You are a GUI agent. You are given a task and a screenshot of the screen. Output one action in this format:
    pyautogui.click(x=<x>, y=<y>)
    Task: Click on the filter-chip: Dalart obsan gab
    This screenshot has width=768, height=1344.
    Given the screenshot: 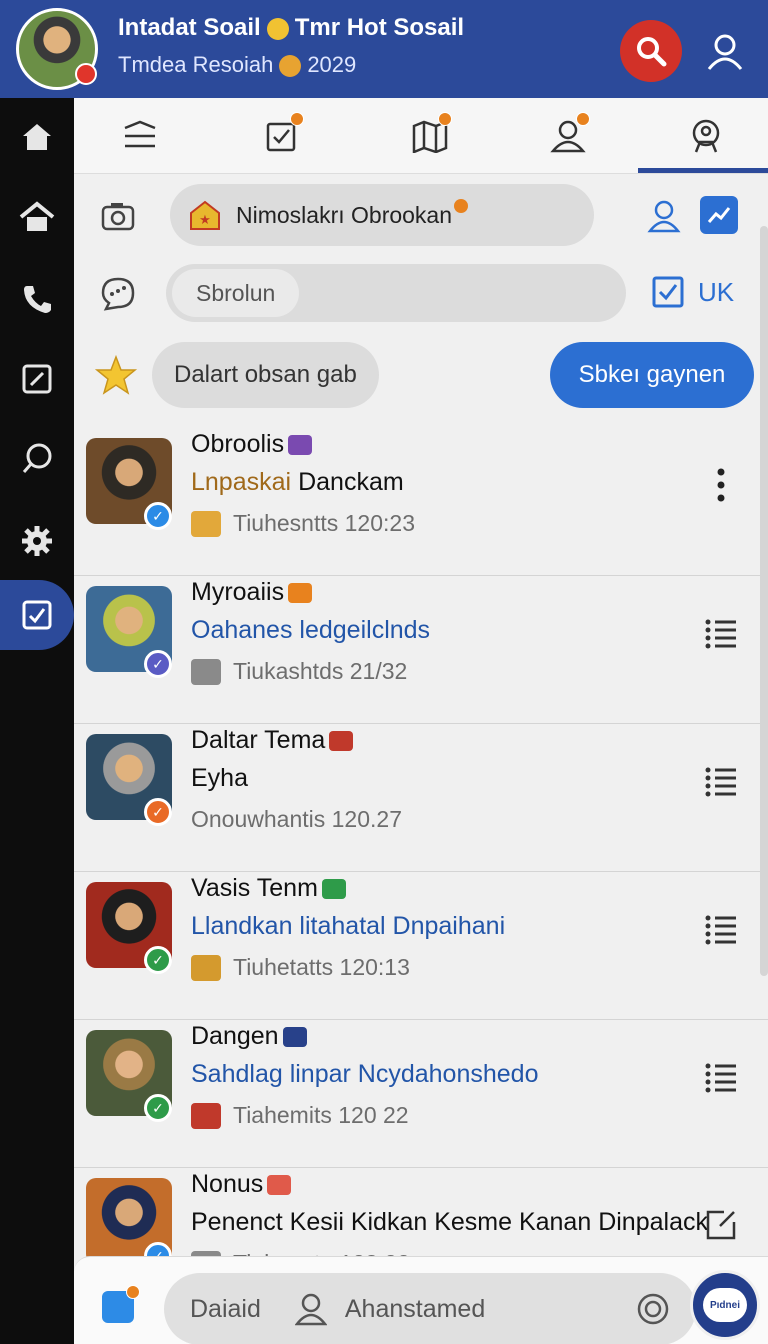 What is the action you would take?
    pyautogui.click(x=265, y=375)
    